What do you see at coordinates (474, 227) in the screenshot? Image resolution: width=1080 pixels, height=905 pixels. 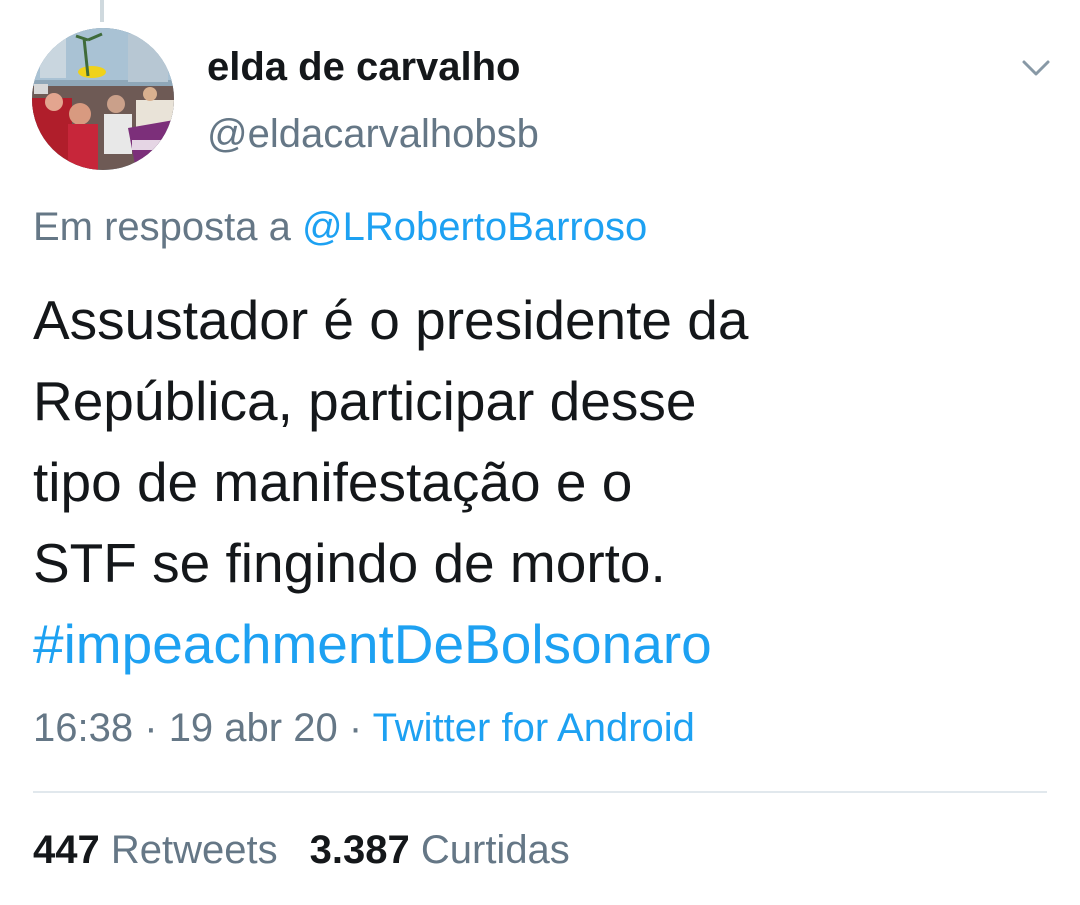 I see `reply-mention-link: @LRobertoBarroso` at bounding box center [474, 227].